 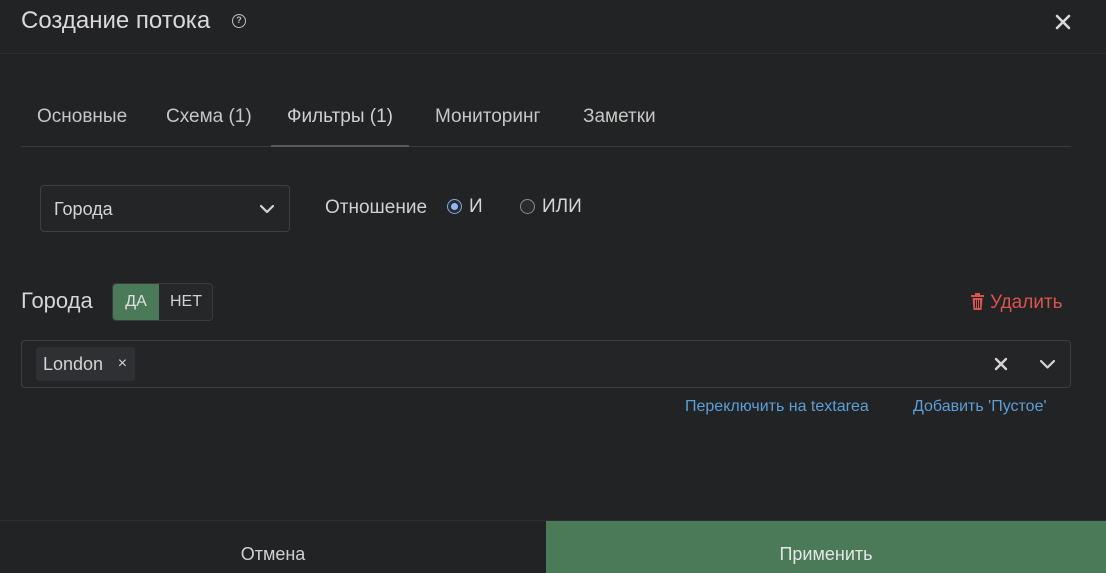 I want to click on switch-to-textarea-link: Переключить на textarea, so click(x=777, y=407).